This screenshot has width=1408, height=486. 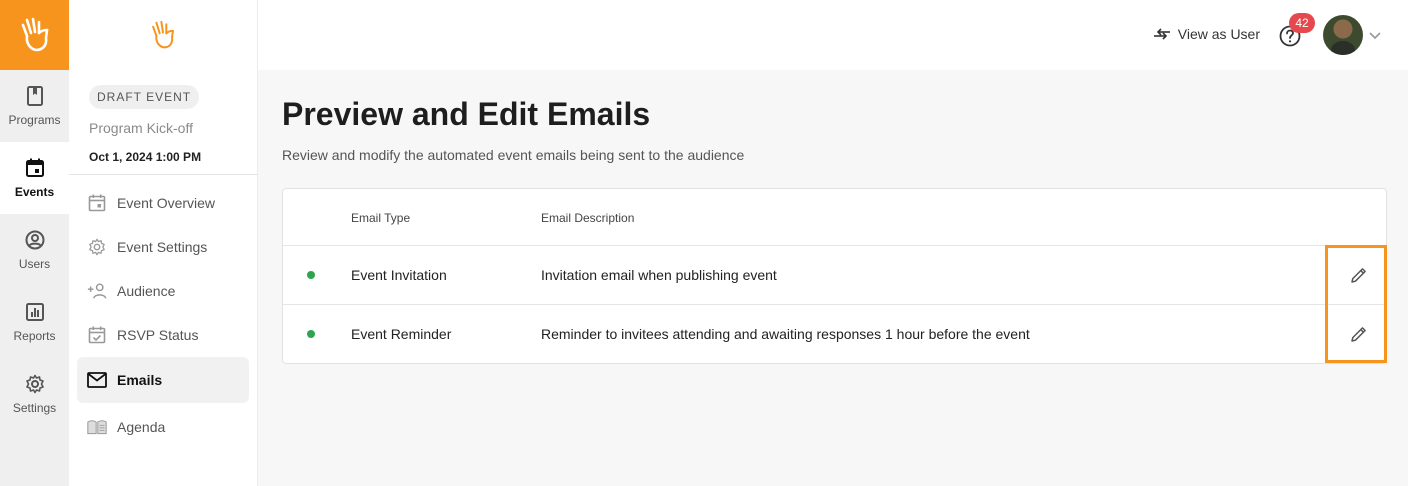 I want to click on waving-hand-logo-icon, so click(x=34, y=34).